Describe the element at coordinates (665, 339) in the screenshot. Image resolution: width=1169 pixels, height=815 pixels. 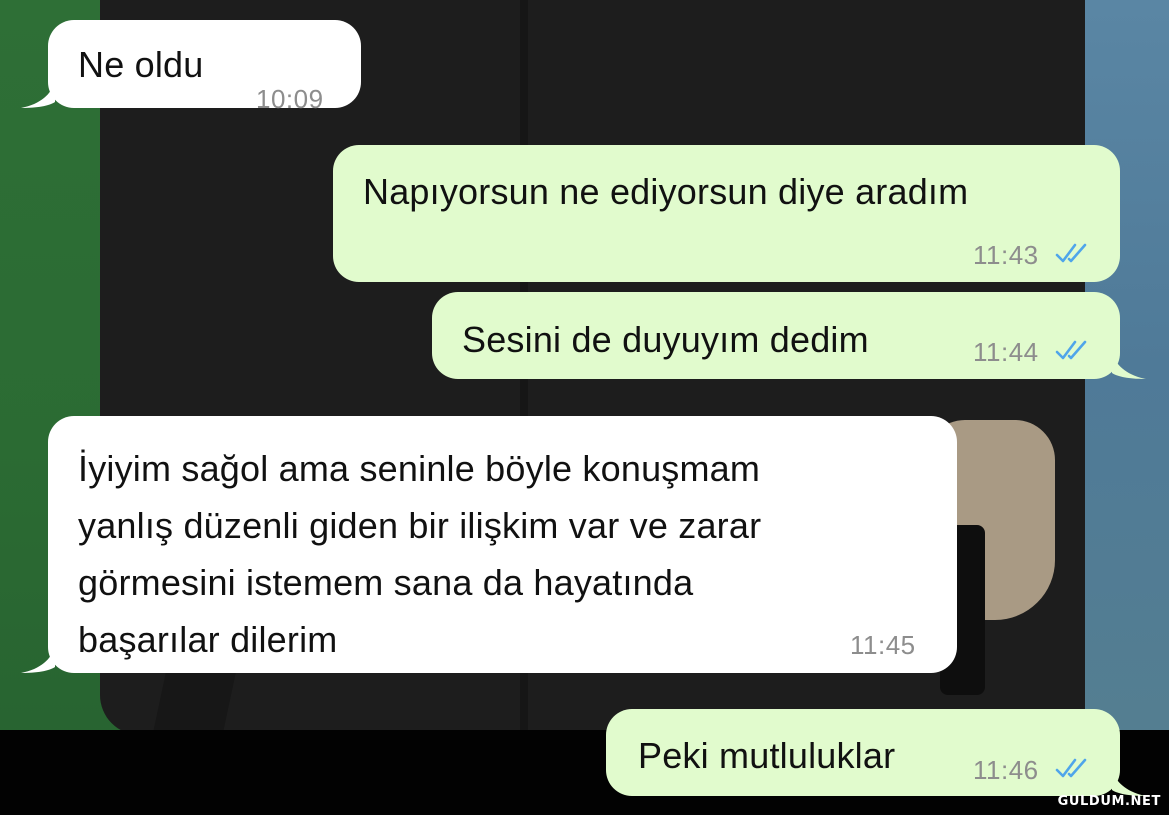
I see `message-text: Sesini de duyuyım dedim` at that location.